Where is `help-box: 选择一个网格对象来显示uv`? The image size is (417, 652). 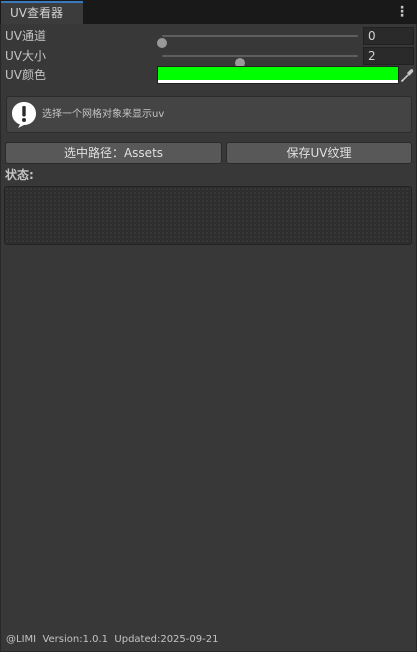
help-box: 选择一个网格对象来显示uv is located at coordinates (209, 114).